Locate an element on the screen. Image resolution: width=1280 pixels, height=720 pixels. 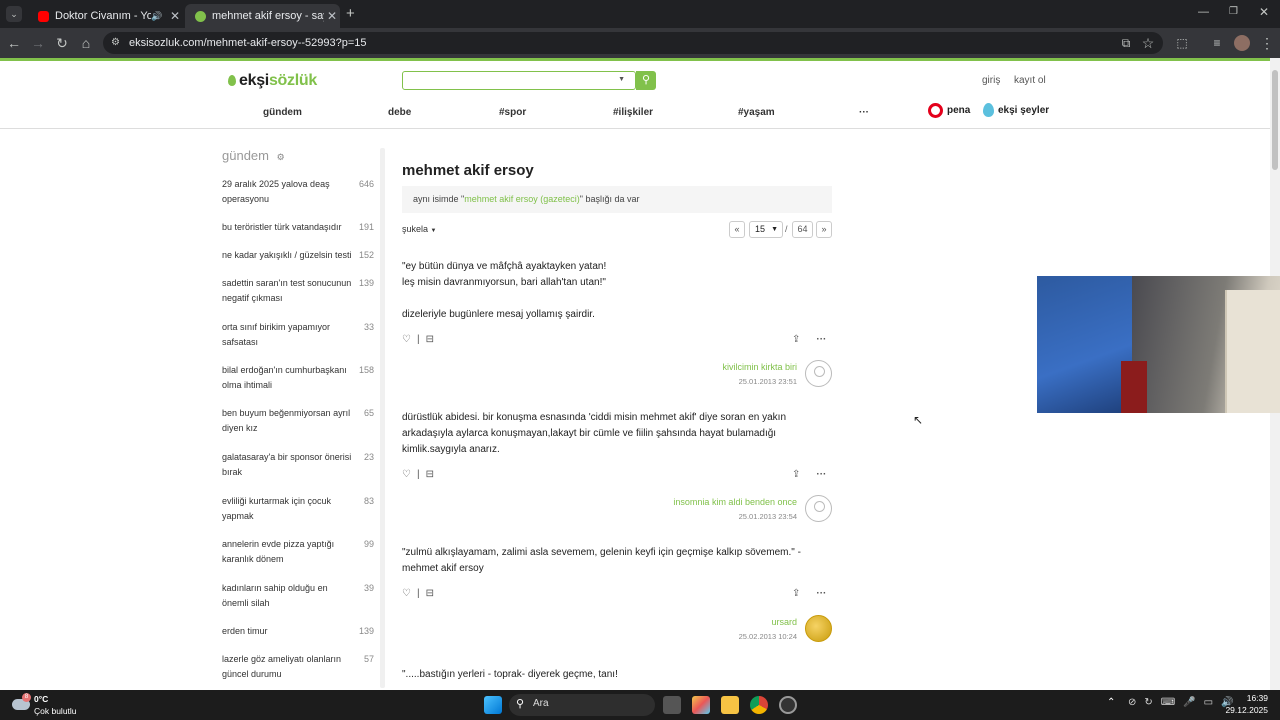
search-input: ▼ is located at coordinates (519, 80).